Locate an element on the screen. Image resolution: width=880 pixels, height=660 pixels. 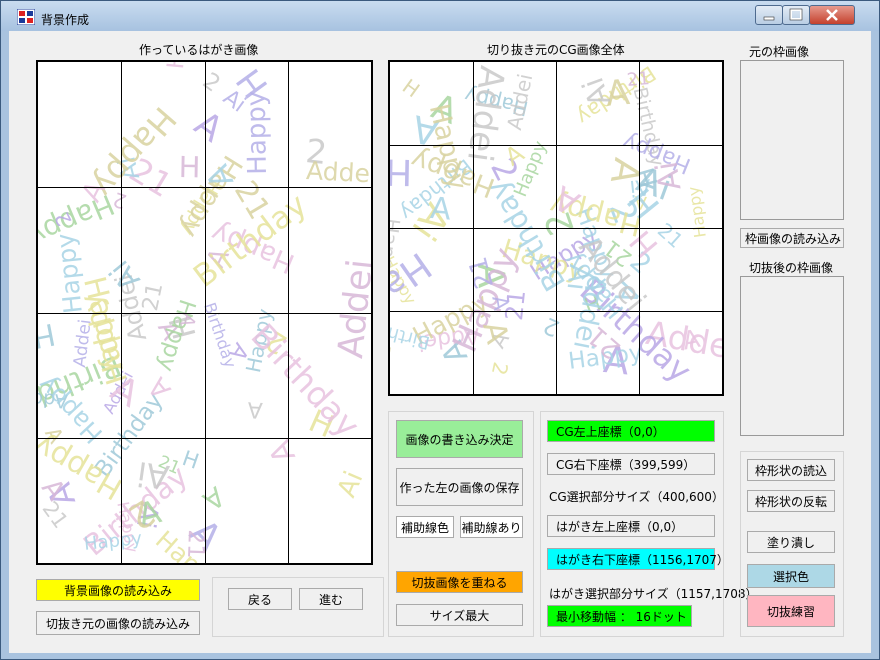
load-frame-button: 枠画像の読み込み is located at coordinates (792, 238).